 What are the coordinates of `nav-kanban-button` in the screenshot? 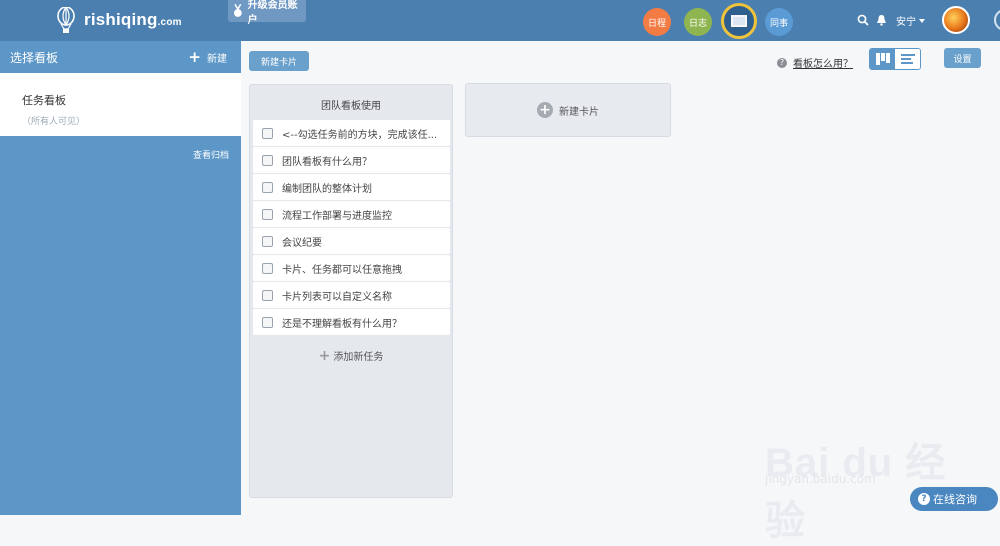 It's located at (739, 21).